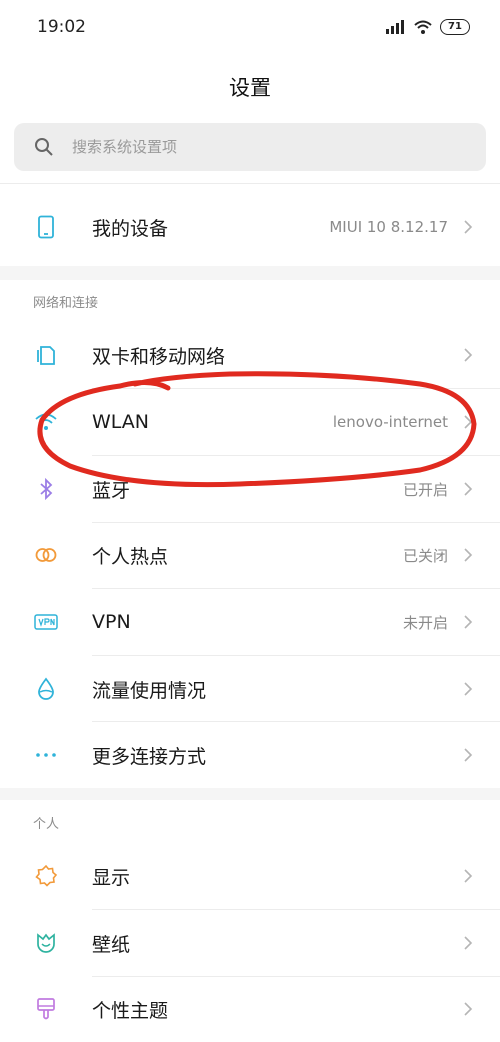  What do you see at coordinates (250, 489) in the screenshot?
I see `sidebar-item-bluetooth: 蓝牙 已开启` at bounding box center [250, 489].